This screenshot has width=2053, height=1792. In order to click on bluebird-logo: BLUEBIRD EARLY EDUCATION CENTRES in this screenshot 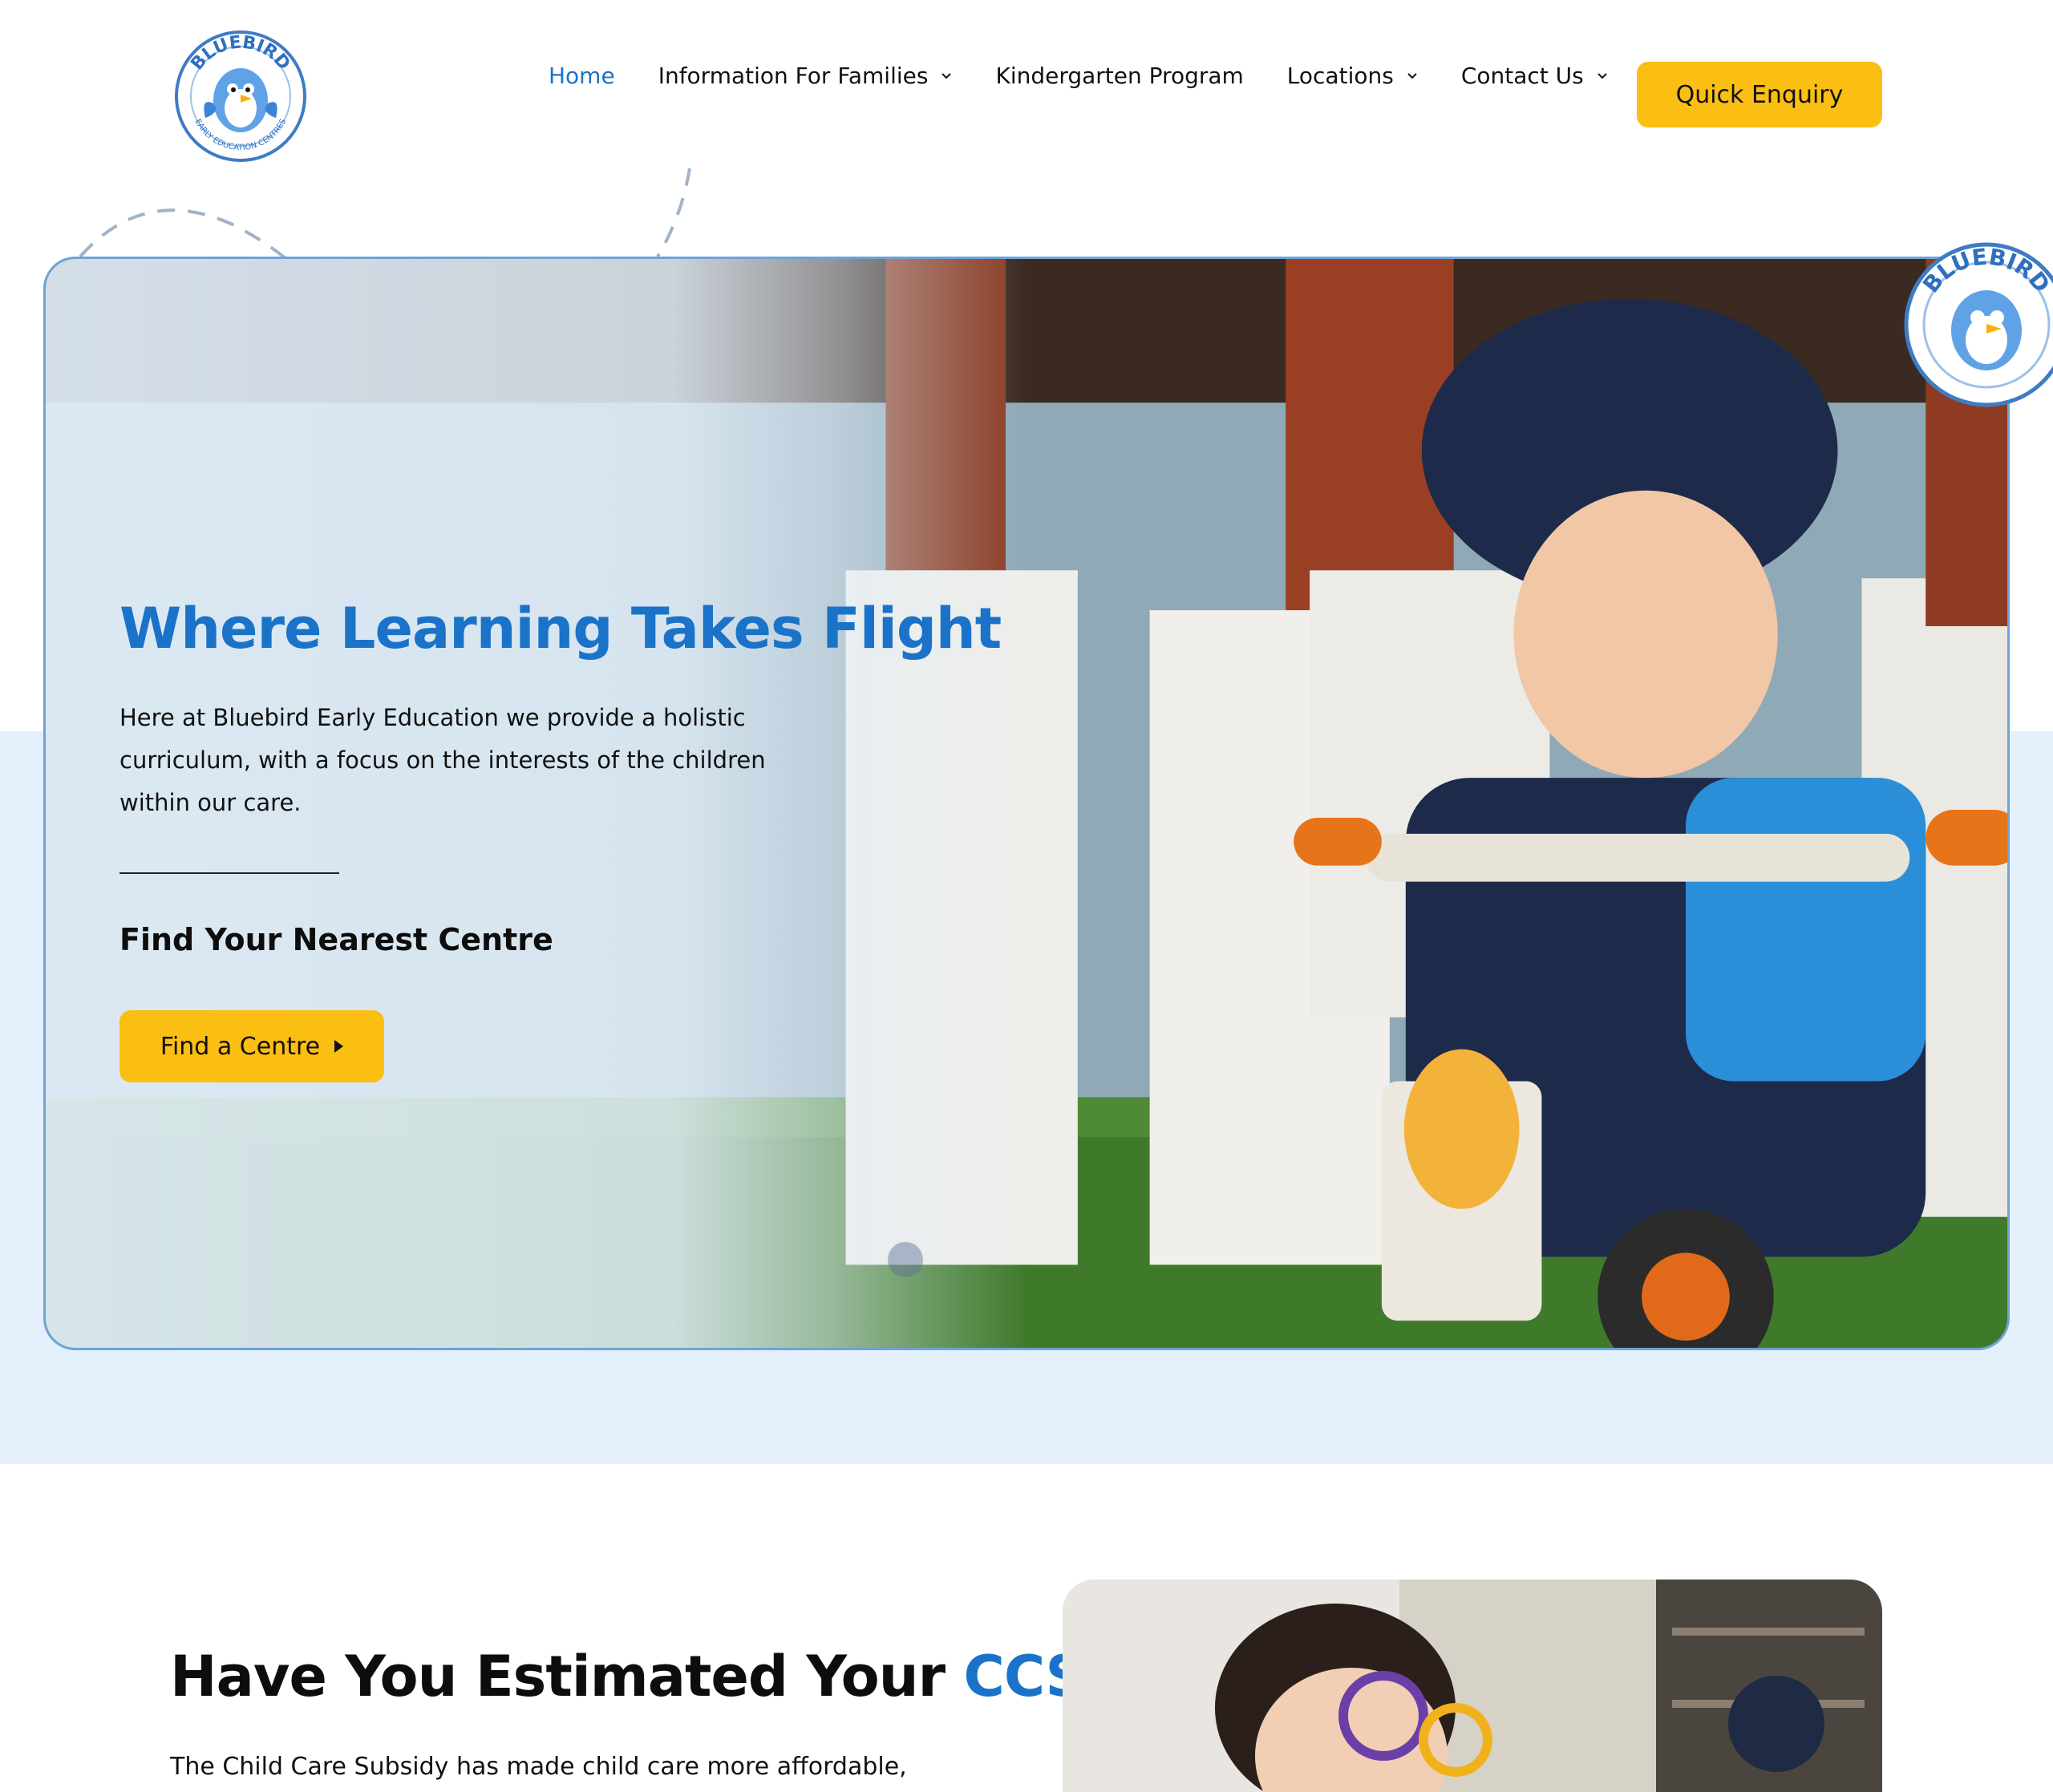, I will do `click(240, 92)`.